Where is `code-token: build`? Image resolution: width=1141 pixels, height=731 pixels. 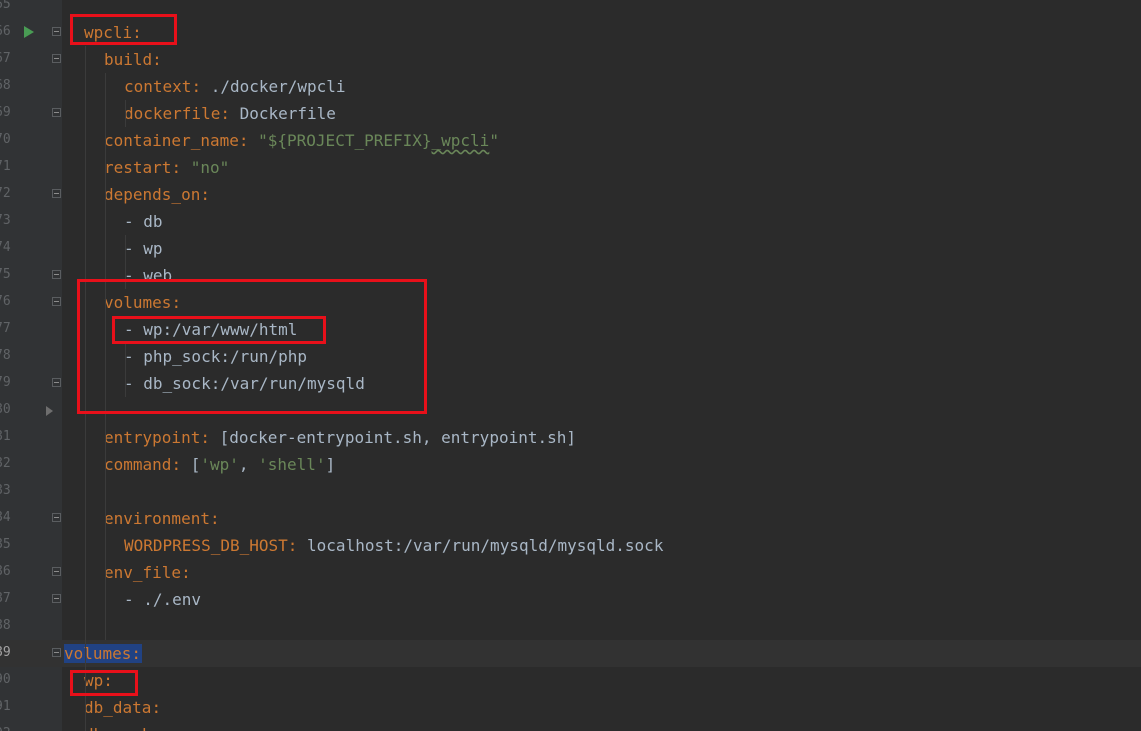
code-token: build is located at coordinates (128, 59).